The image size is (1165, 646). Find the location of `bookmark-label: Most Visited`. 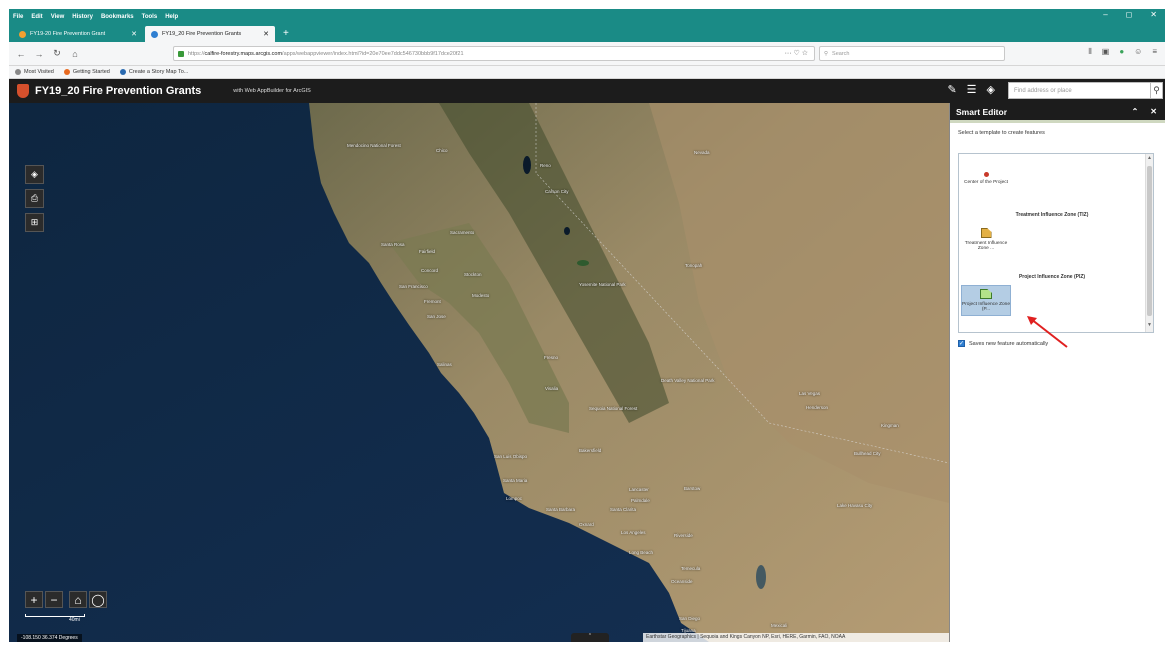

bookmark-label: Most Visited is located at coordinates (39, 72).